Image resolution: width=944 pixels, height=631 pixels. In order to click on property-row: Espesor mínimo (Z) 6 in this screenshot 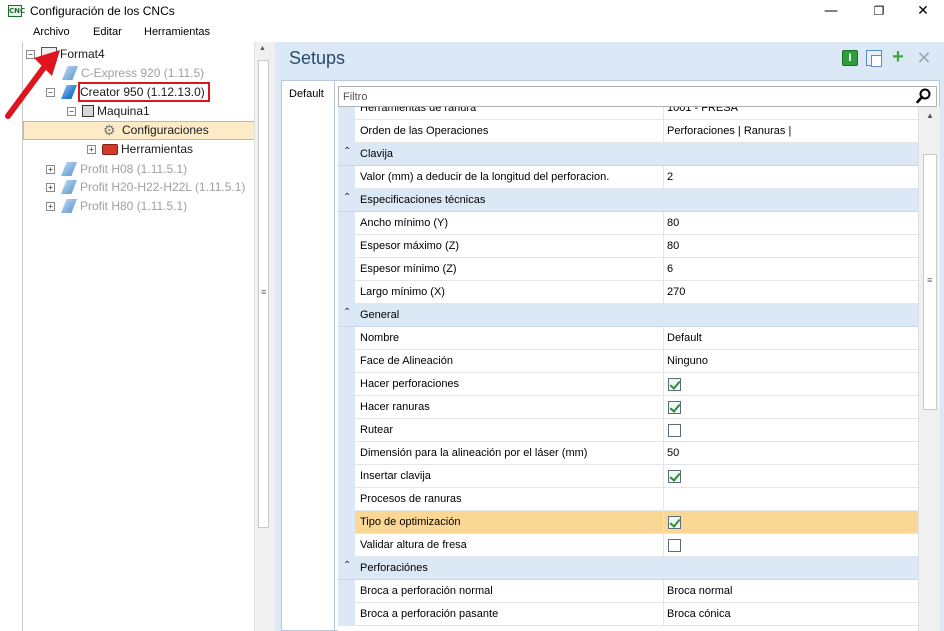, I will do `click(628, 269)`.